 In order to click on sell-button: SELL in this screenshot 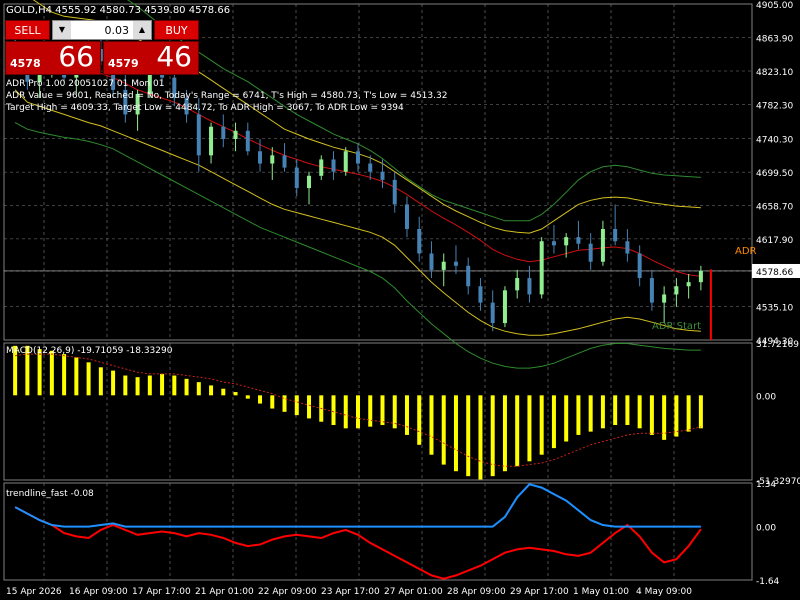, I will do `click(27, 30)`.